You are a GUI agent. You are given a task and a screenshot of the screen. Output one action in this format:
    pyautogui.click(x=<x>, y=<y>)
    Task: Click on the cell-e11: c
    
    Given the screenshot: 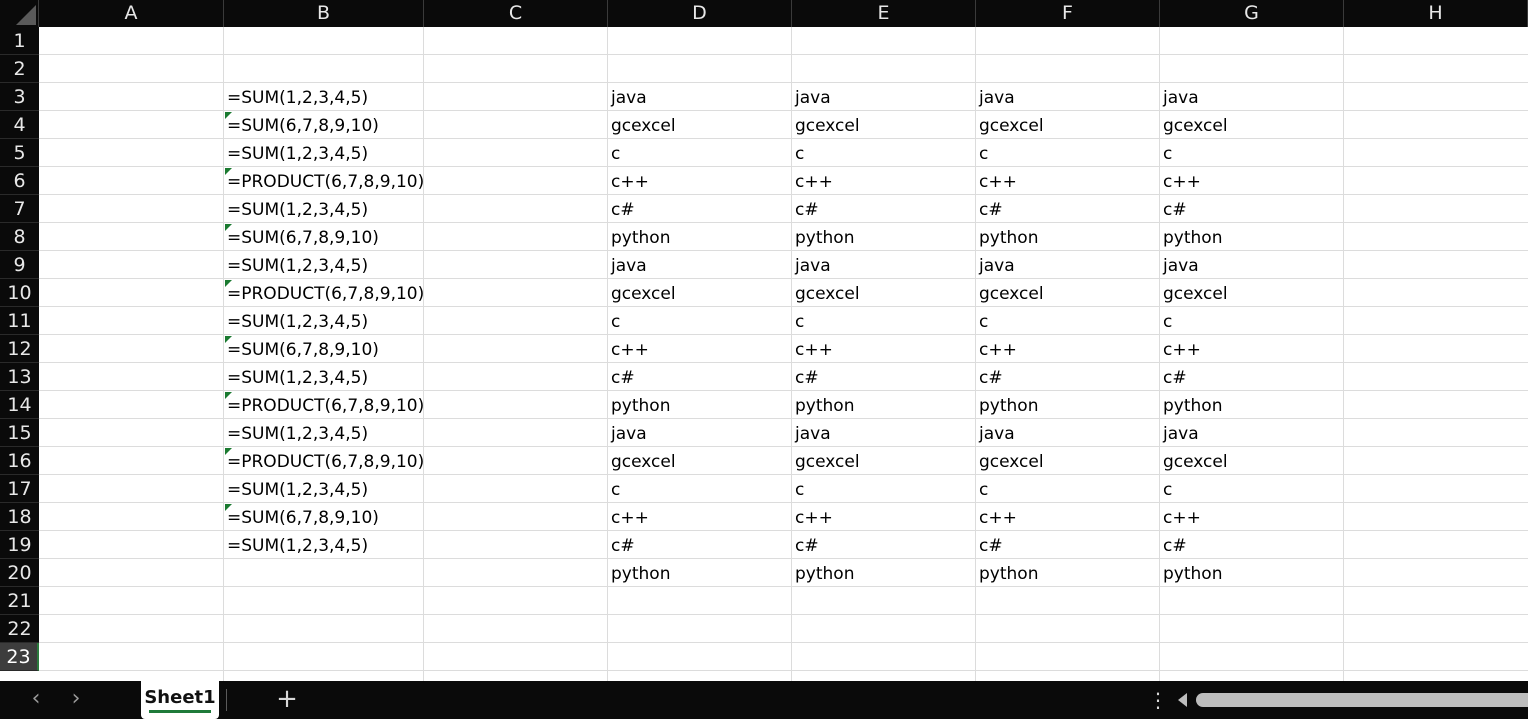 What is the action you would take?
    pyautogui.click(x=884, y=321)
    